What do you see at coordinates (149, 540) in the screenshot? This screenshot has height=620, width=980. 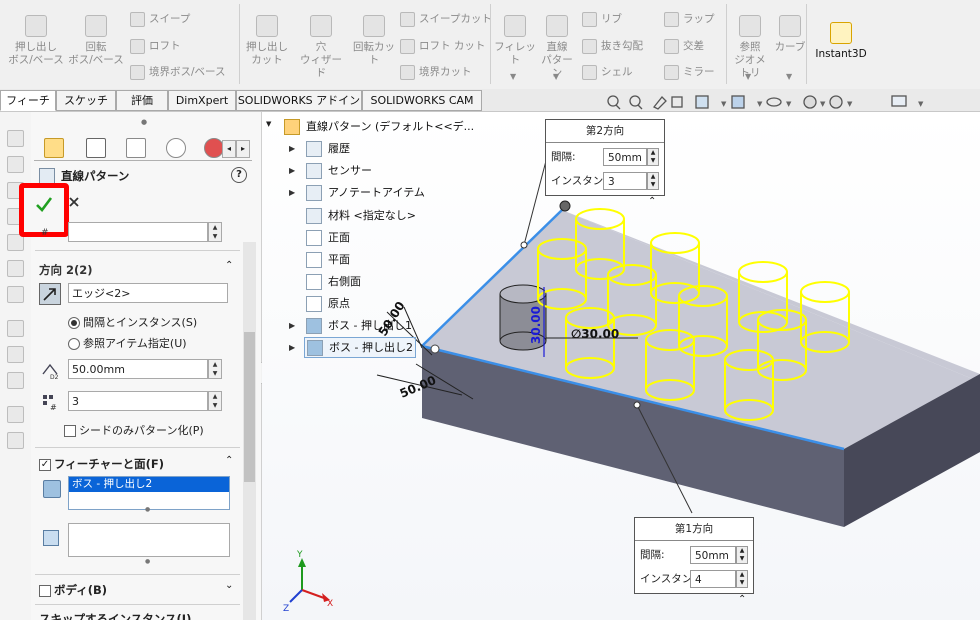 I see `faces-list` at bounding box center [149, 540].